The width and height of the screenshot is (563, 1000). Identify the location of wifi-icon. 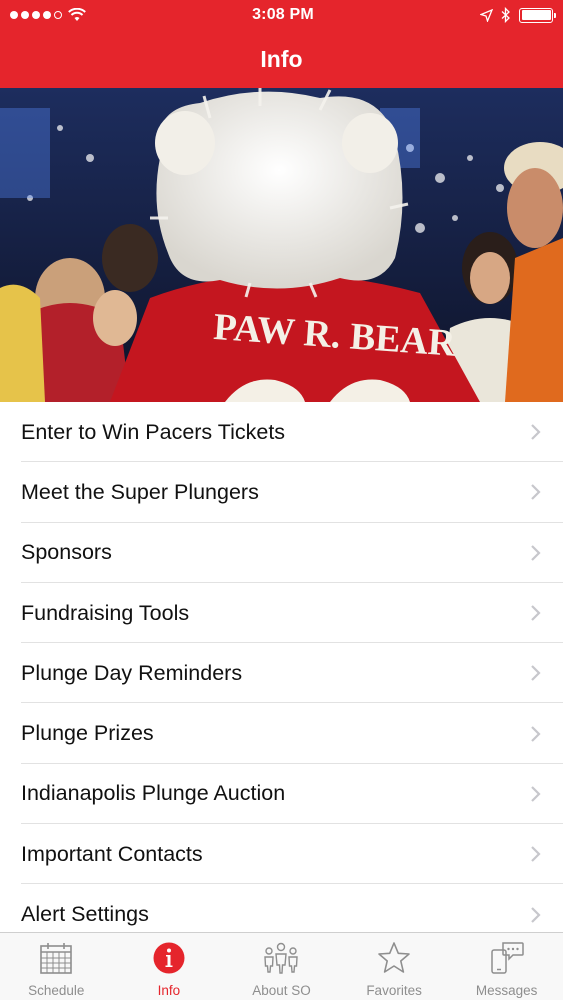
(77, 14).